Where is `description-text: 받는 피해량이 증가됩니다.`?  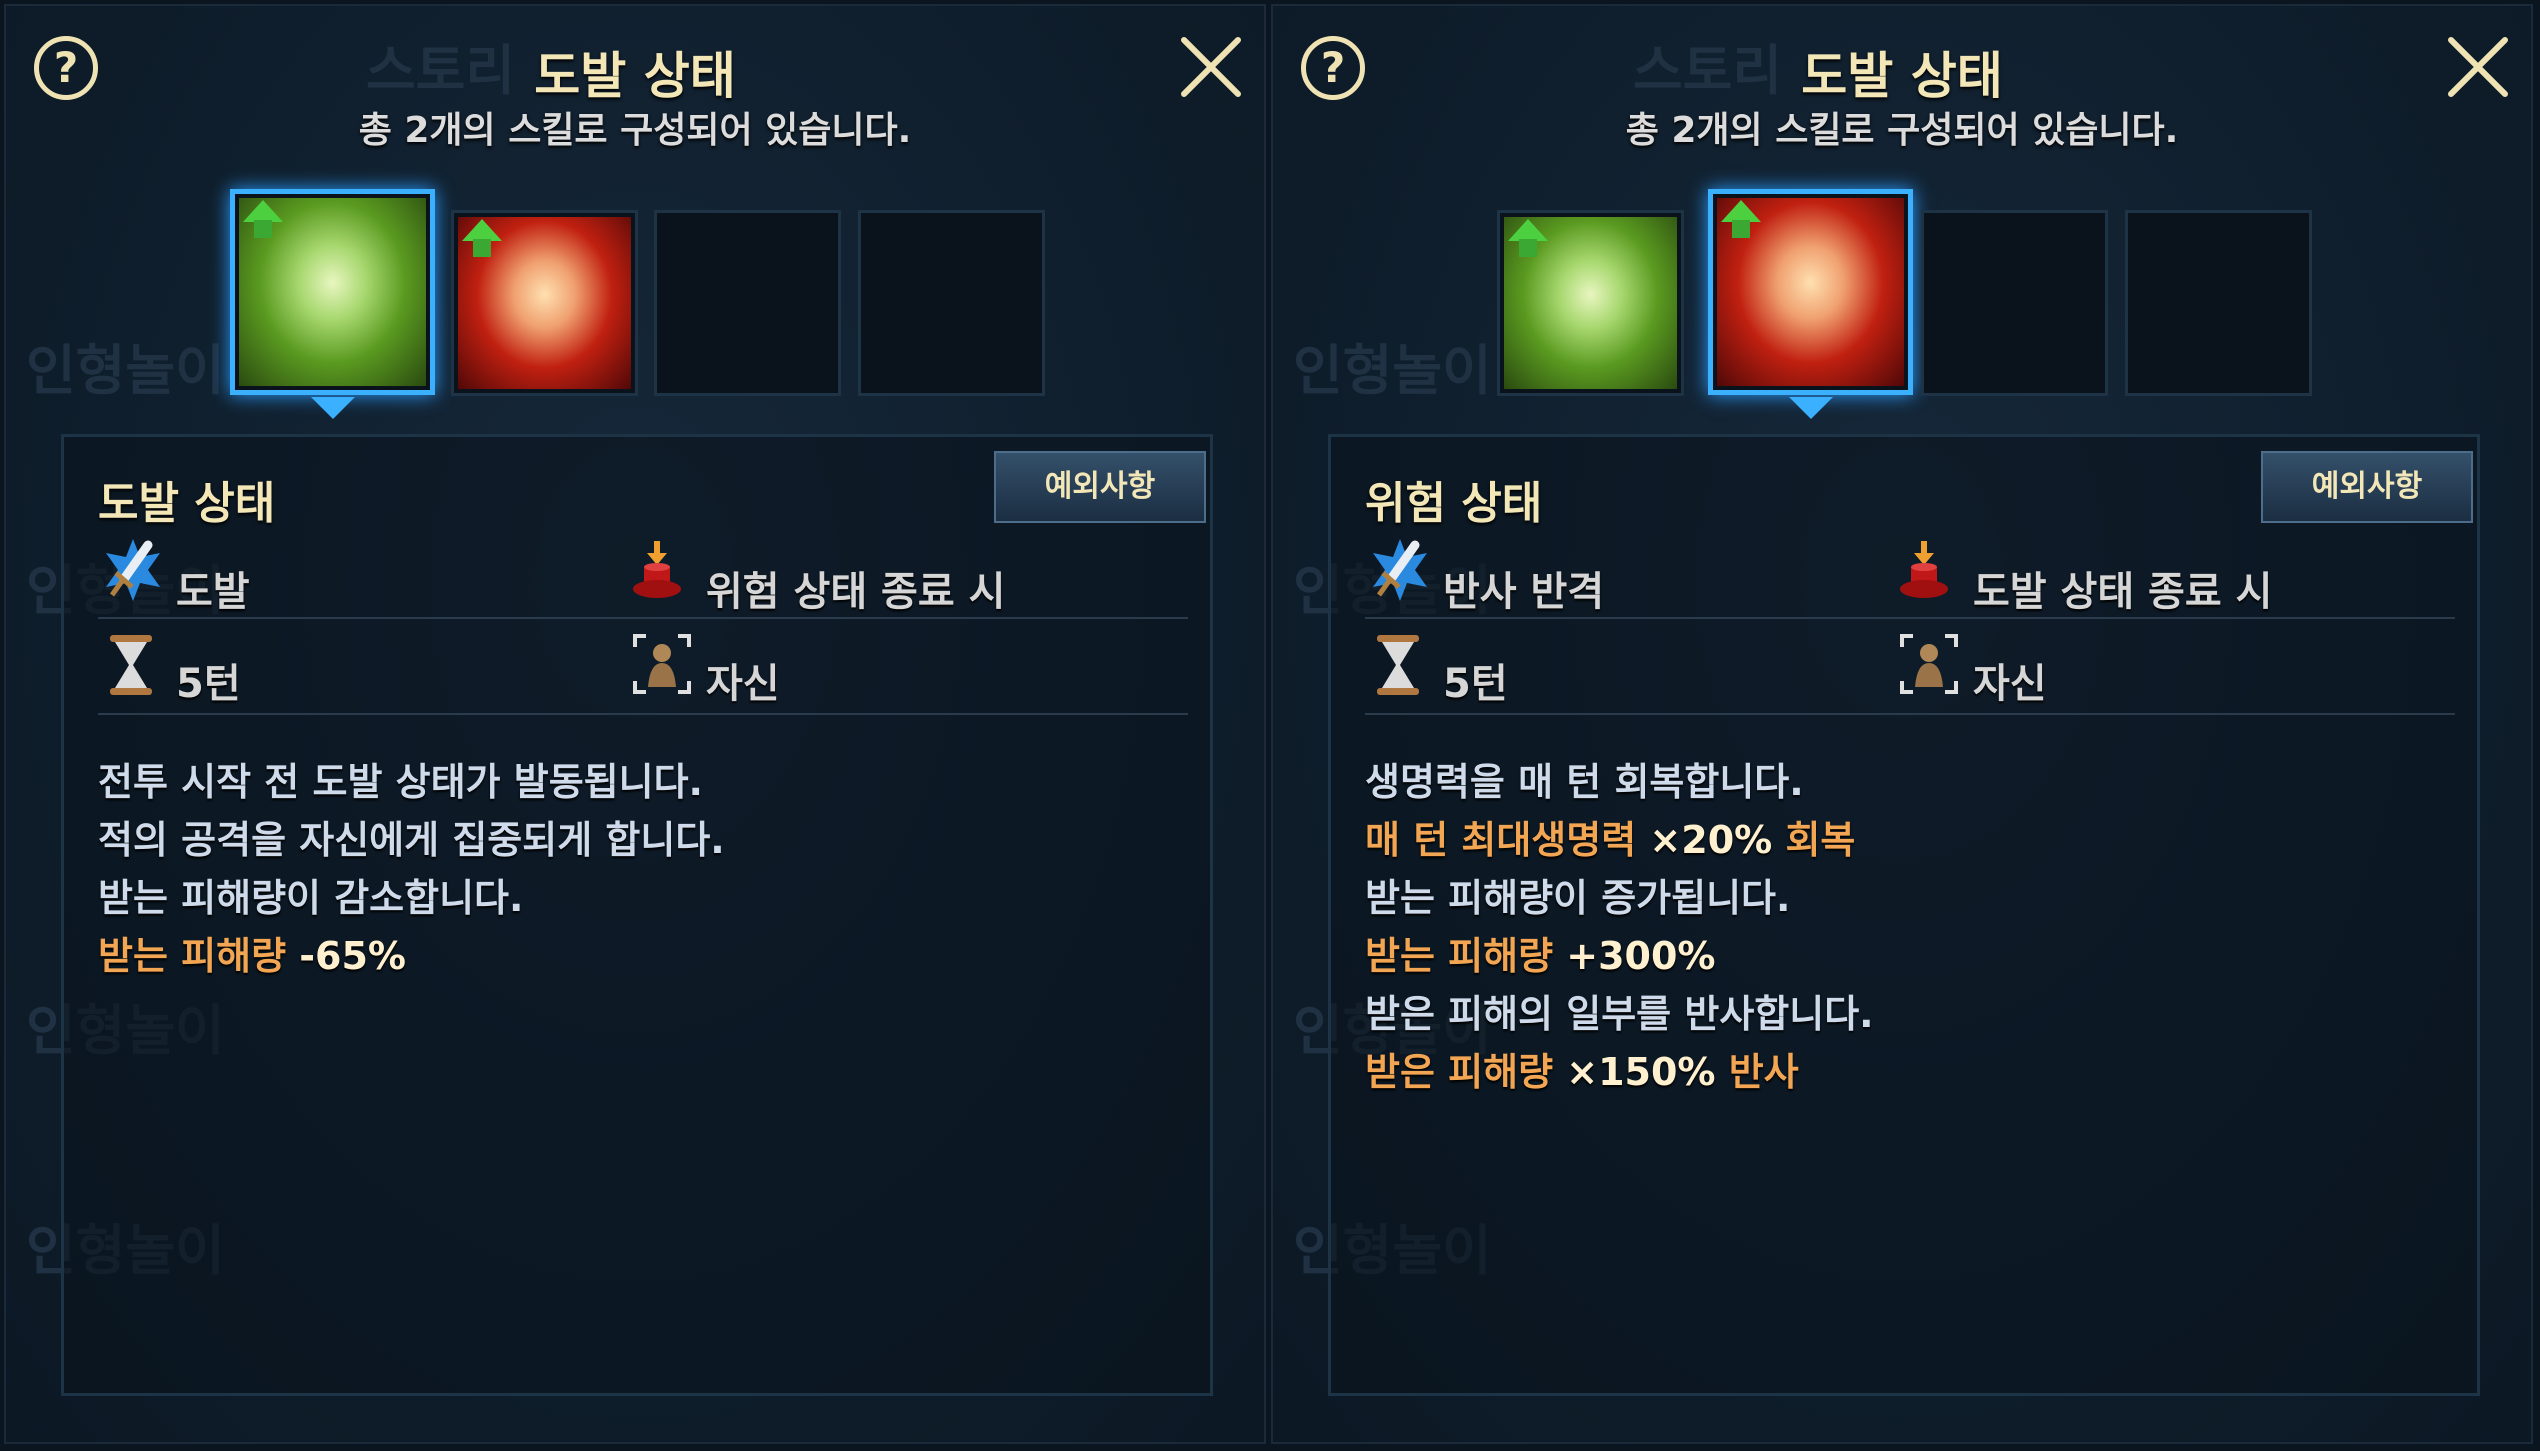 description-text: 받는 피해량이 증가됩니다. is located at coordinates (1578, 898).